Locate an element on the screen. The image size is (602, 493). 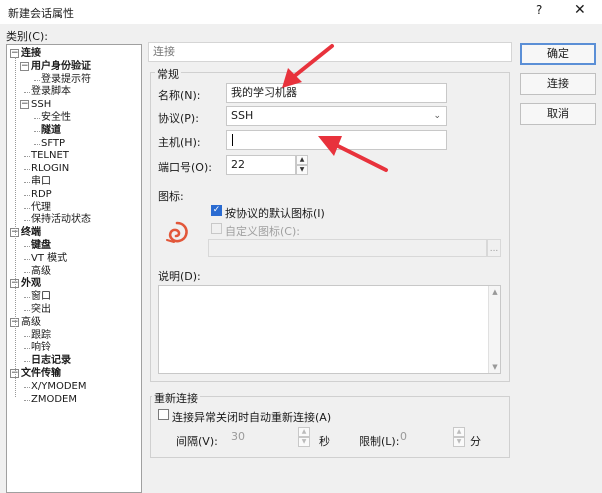
description-scrollbar: ▲ ▼ is located at coordinates (494, 329).